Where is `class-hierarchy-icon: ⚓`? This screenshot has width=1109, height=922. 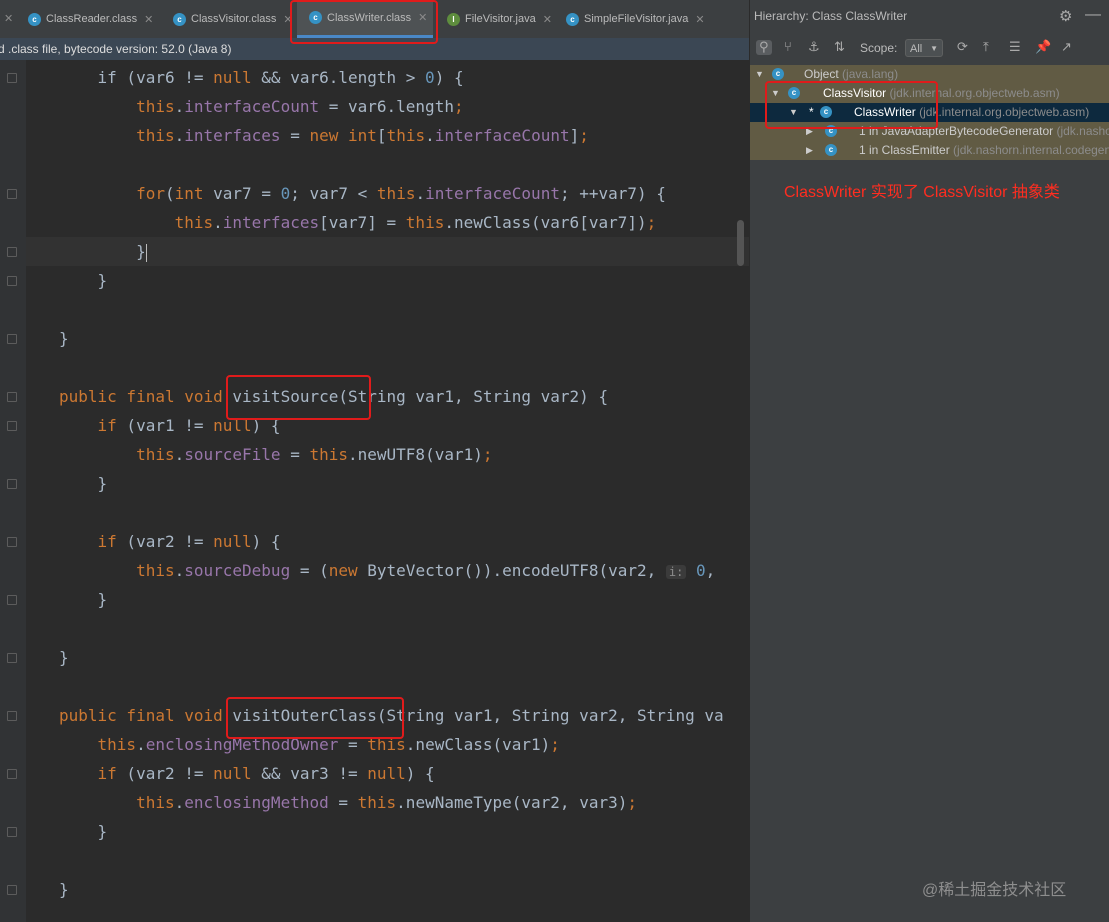
class-hierarchy-icon: ⚓ is located at coordinates (814, 47).